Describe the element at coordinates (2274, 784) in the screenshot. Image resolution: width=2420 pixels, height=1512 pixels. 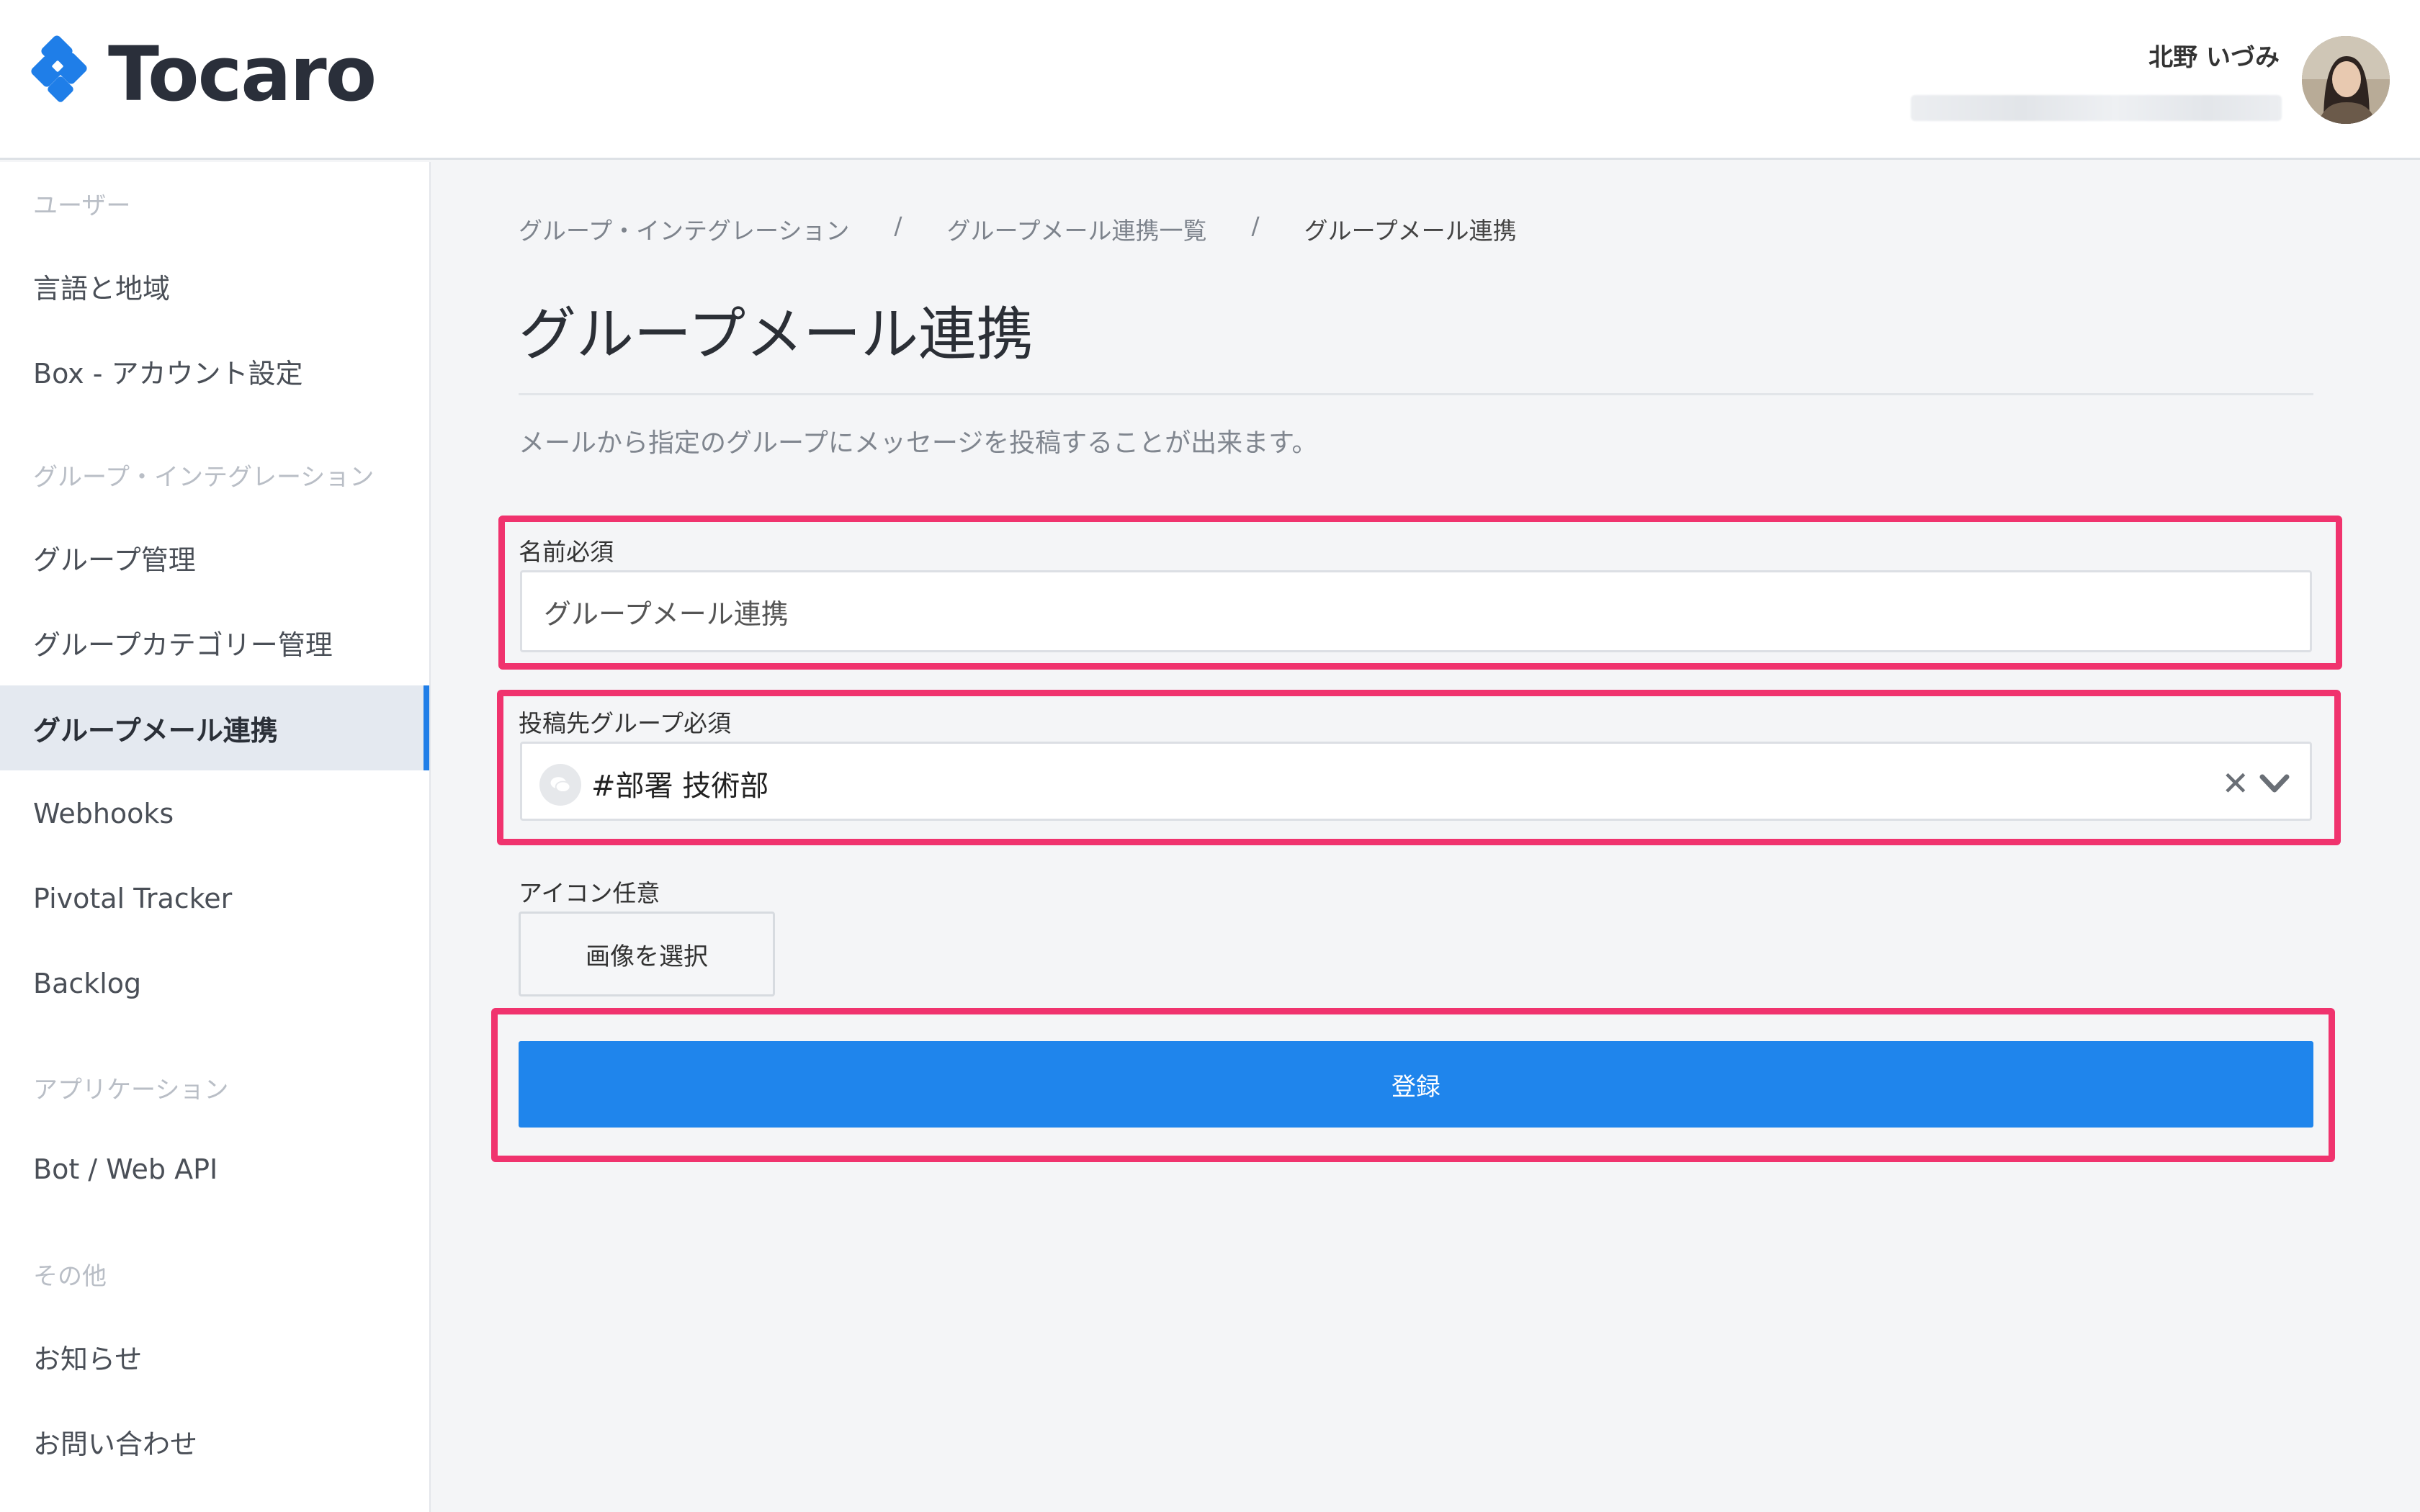
I see `chevron-down-icon` at that location.